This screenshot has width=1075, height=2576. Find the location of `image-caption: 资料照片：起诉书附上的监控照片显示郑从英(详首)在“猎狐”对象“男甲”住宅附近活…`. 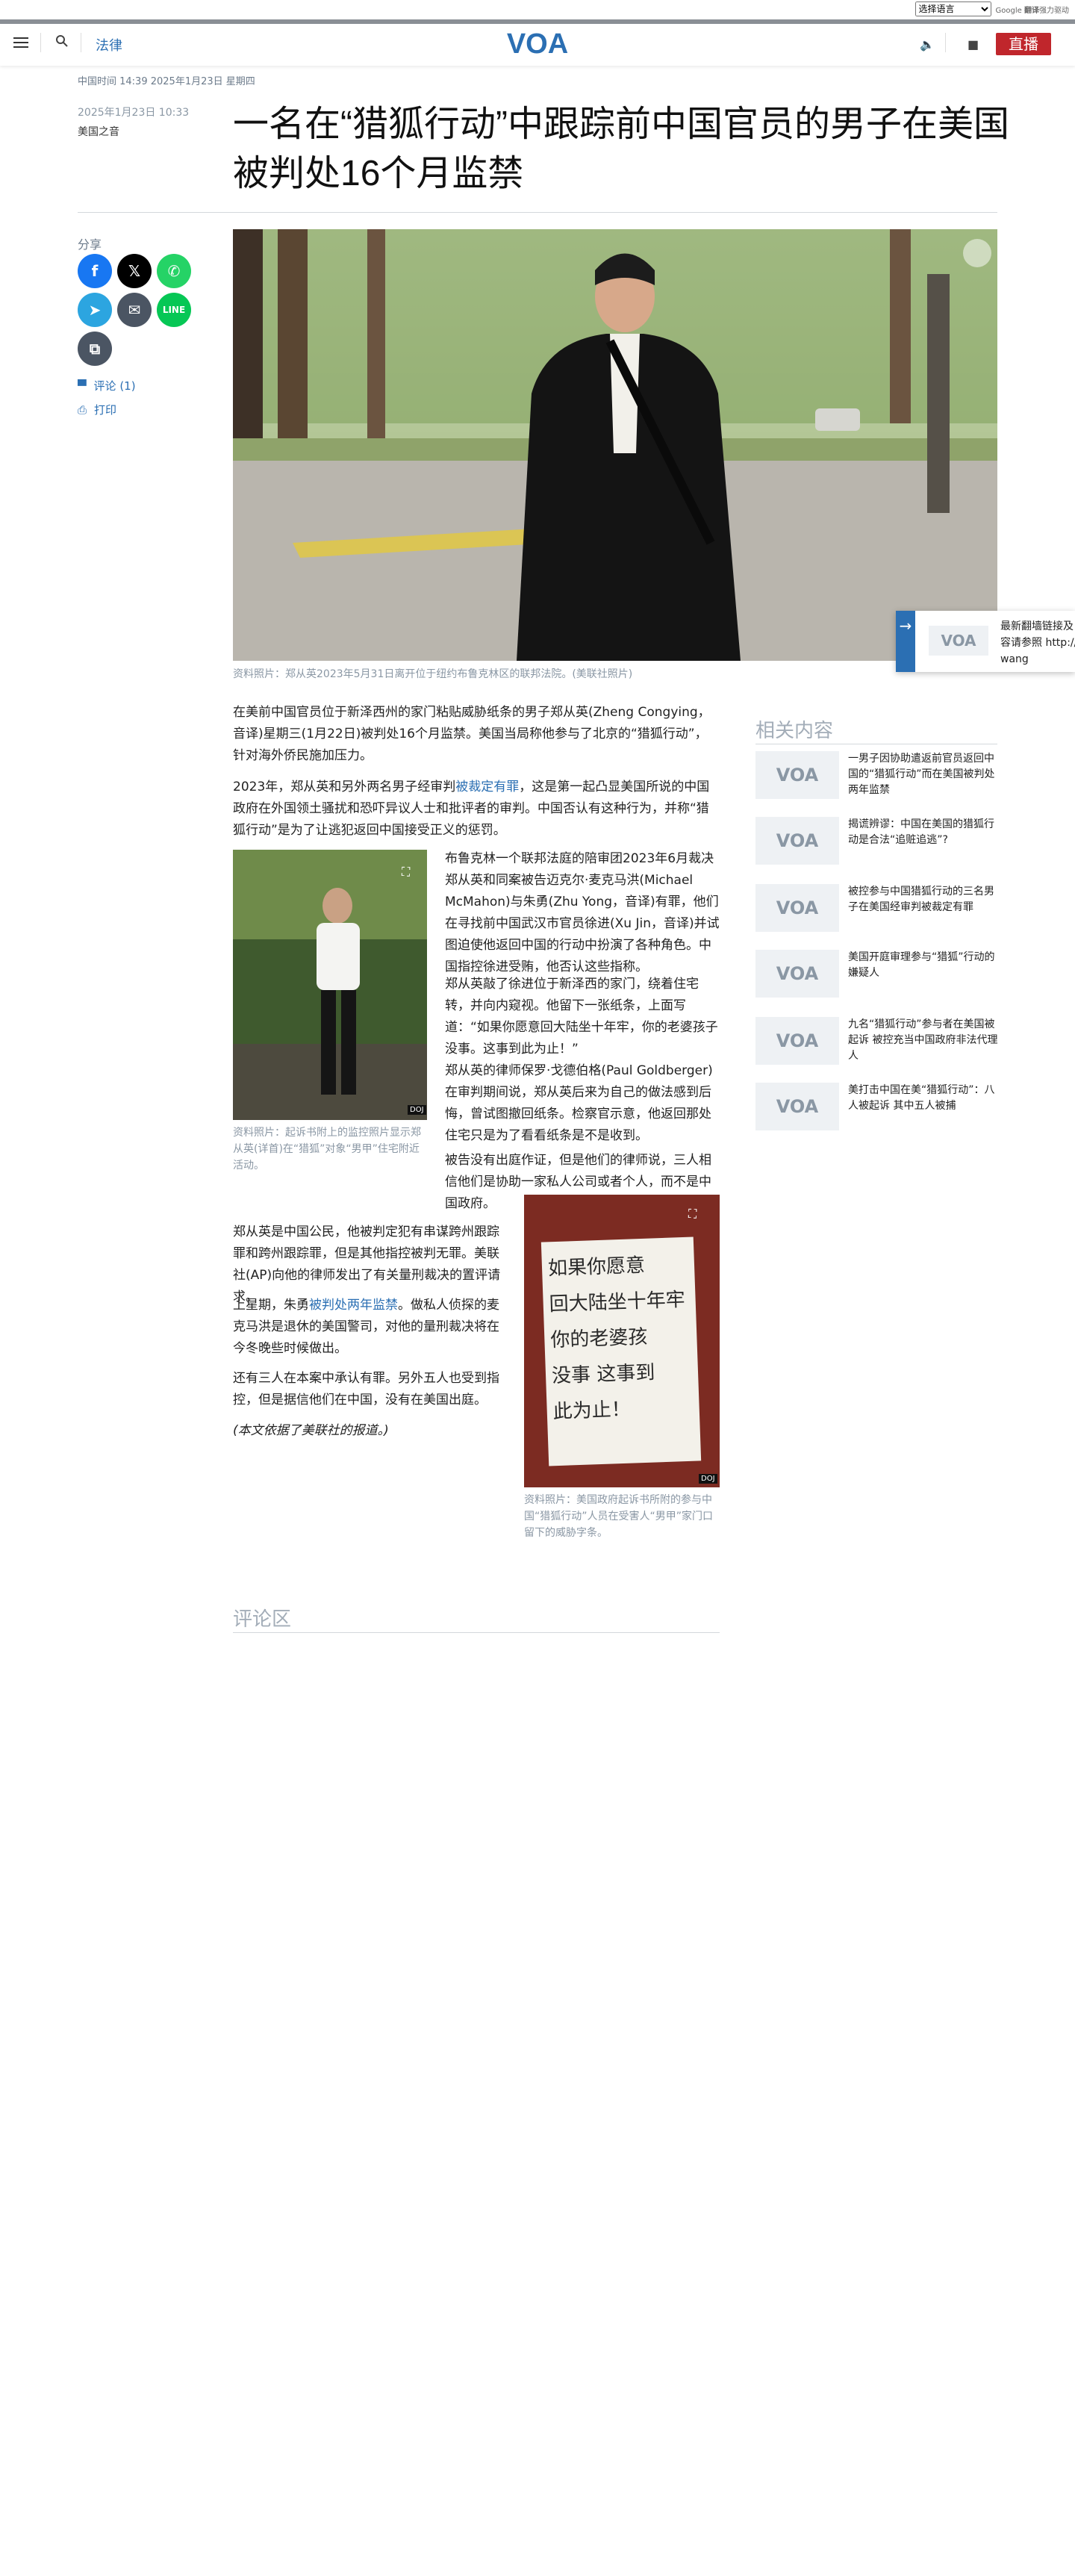

image-caption: 资料照片：起诉书附上的监控照片显示郑从英(详首)在“猎狐”对象“男甲”住宅附近活… is located at coordinates (327, 1149).